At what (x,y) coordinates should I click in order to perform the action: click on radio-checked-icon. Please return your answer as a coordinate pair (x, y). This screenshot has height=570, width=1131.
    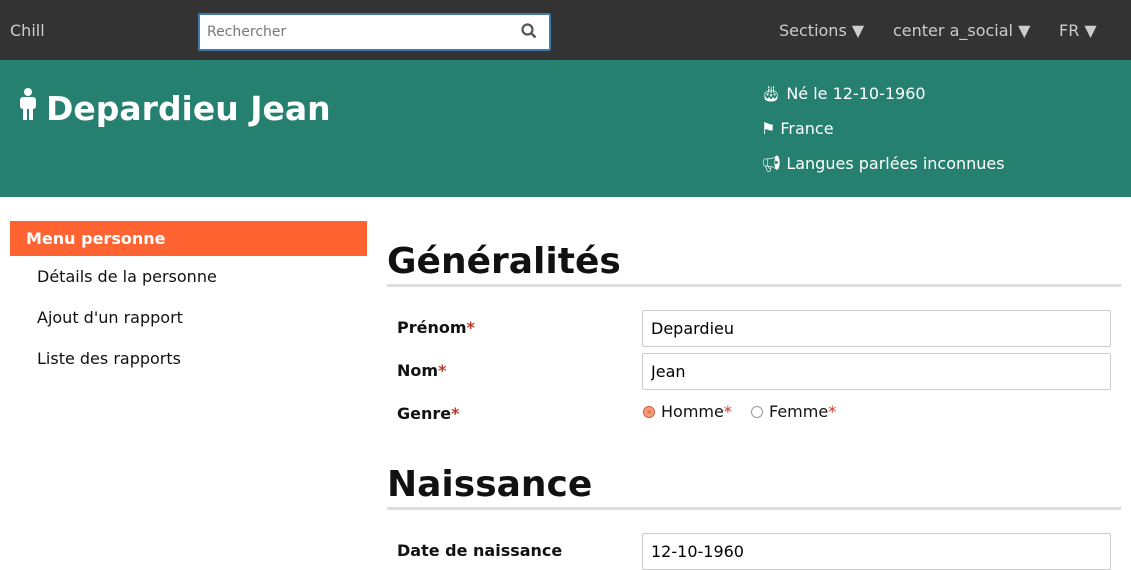
    Looking at the image, I should click on (649, 411).